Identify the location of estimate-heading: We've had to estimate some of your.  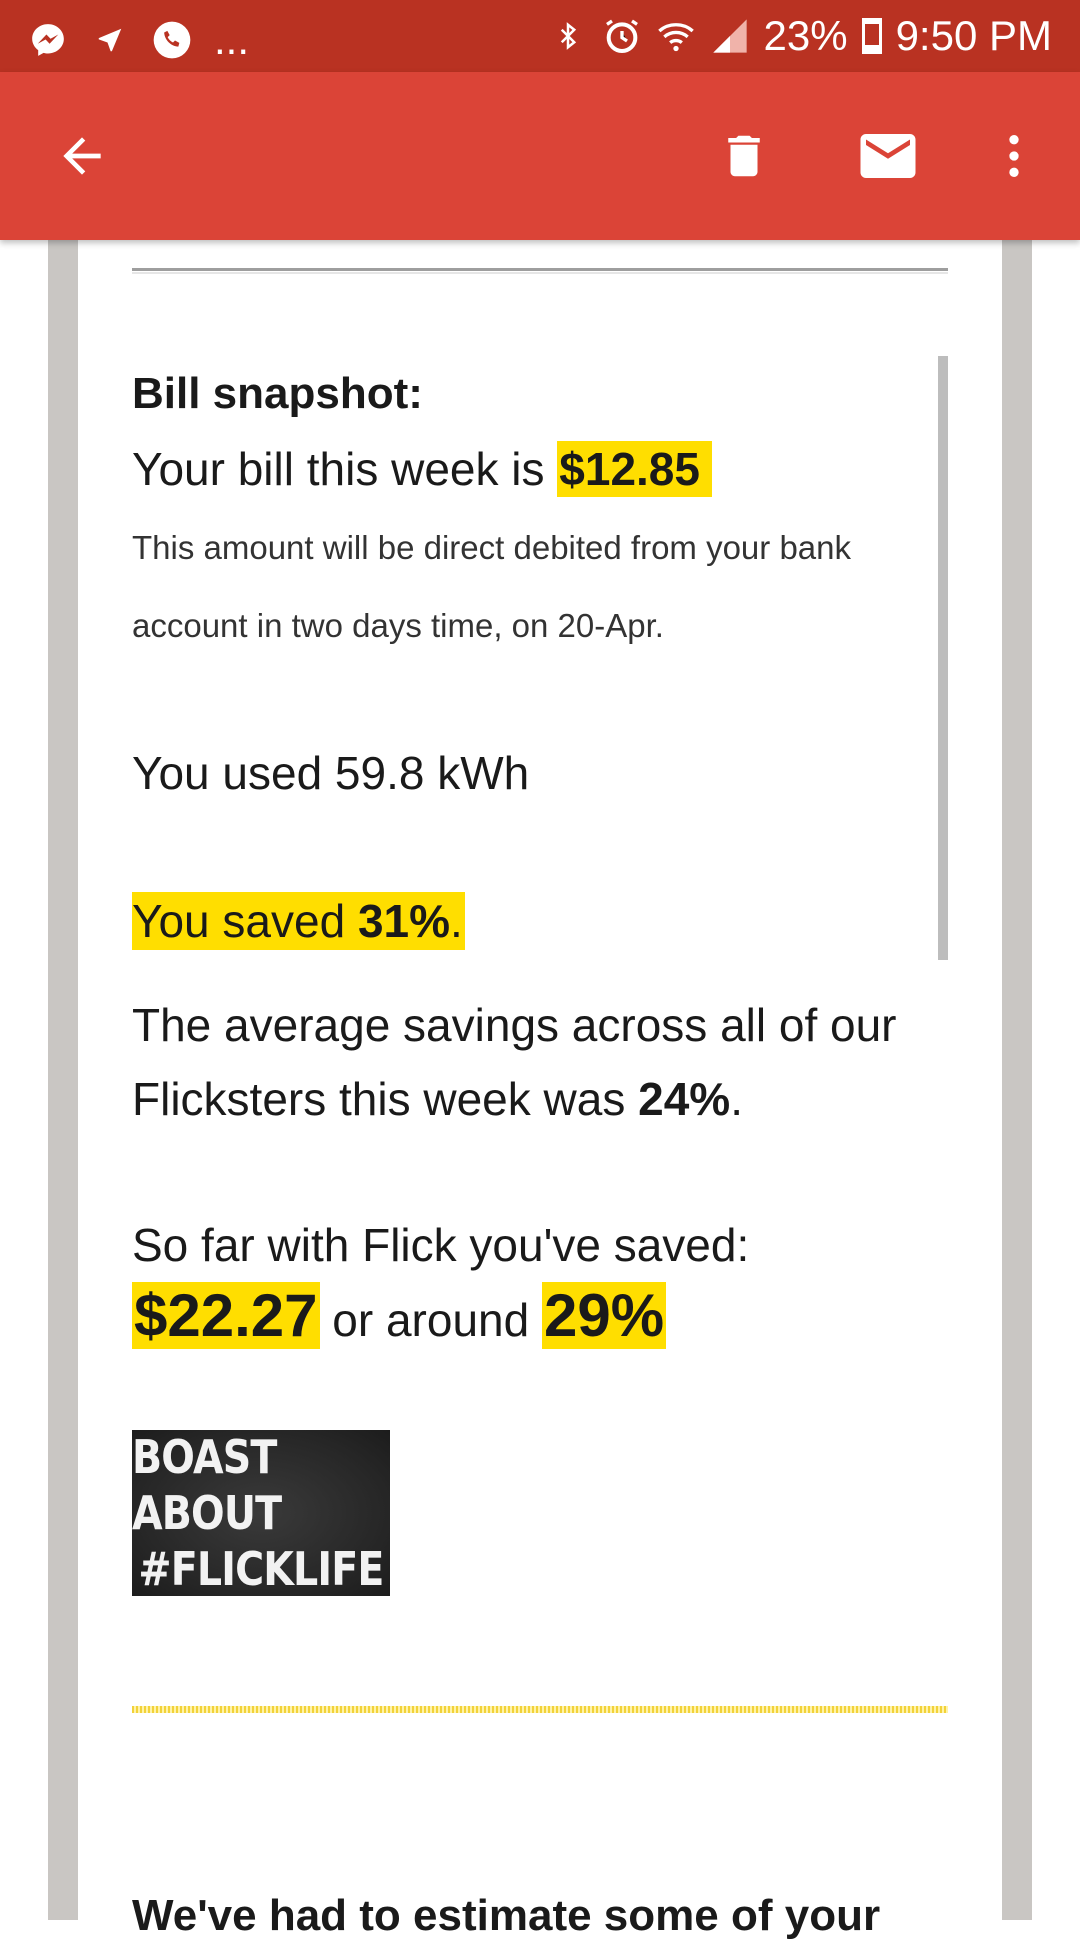
(506, 1915).